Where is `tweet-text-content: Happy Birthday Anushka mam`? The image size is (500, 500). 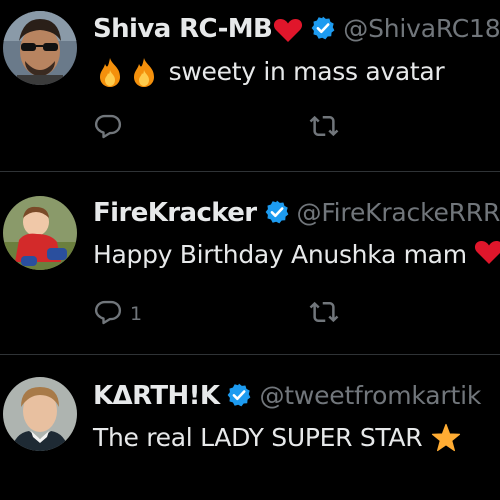 tweet-text-content: Happy Birthday Anushka mam is located at coordinates (280, 254).